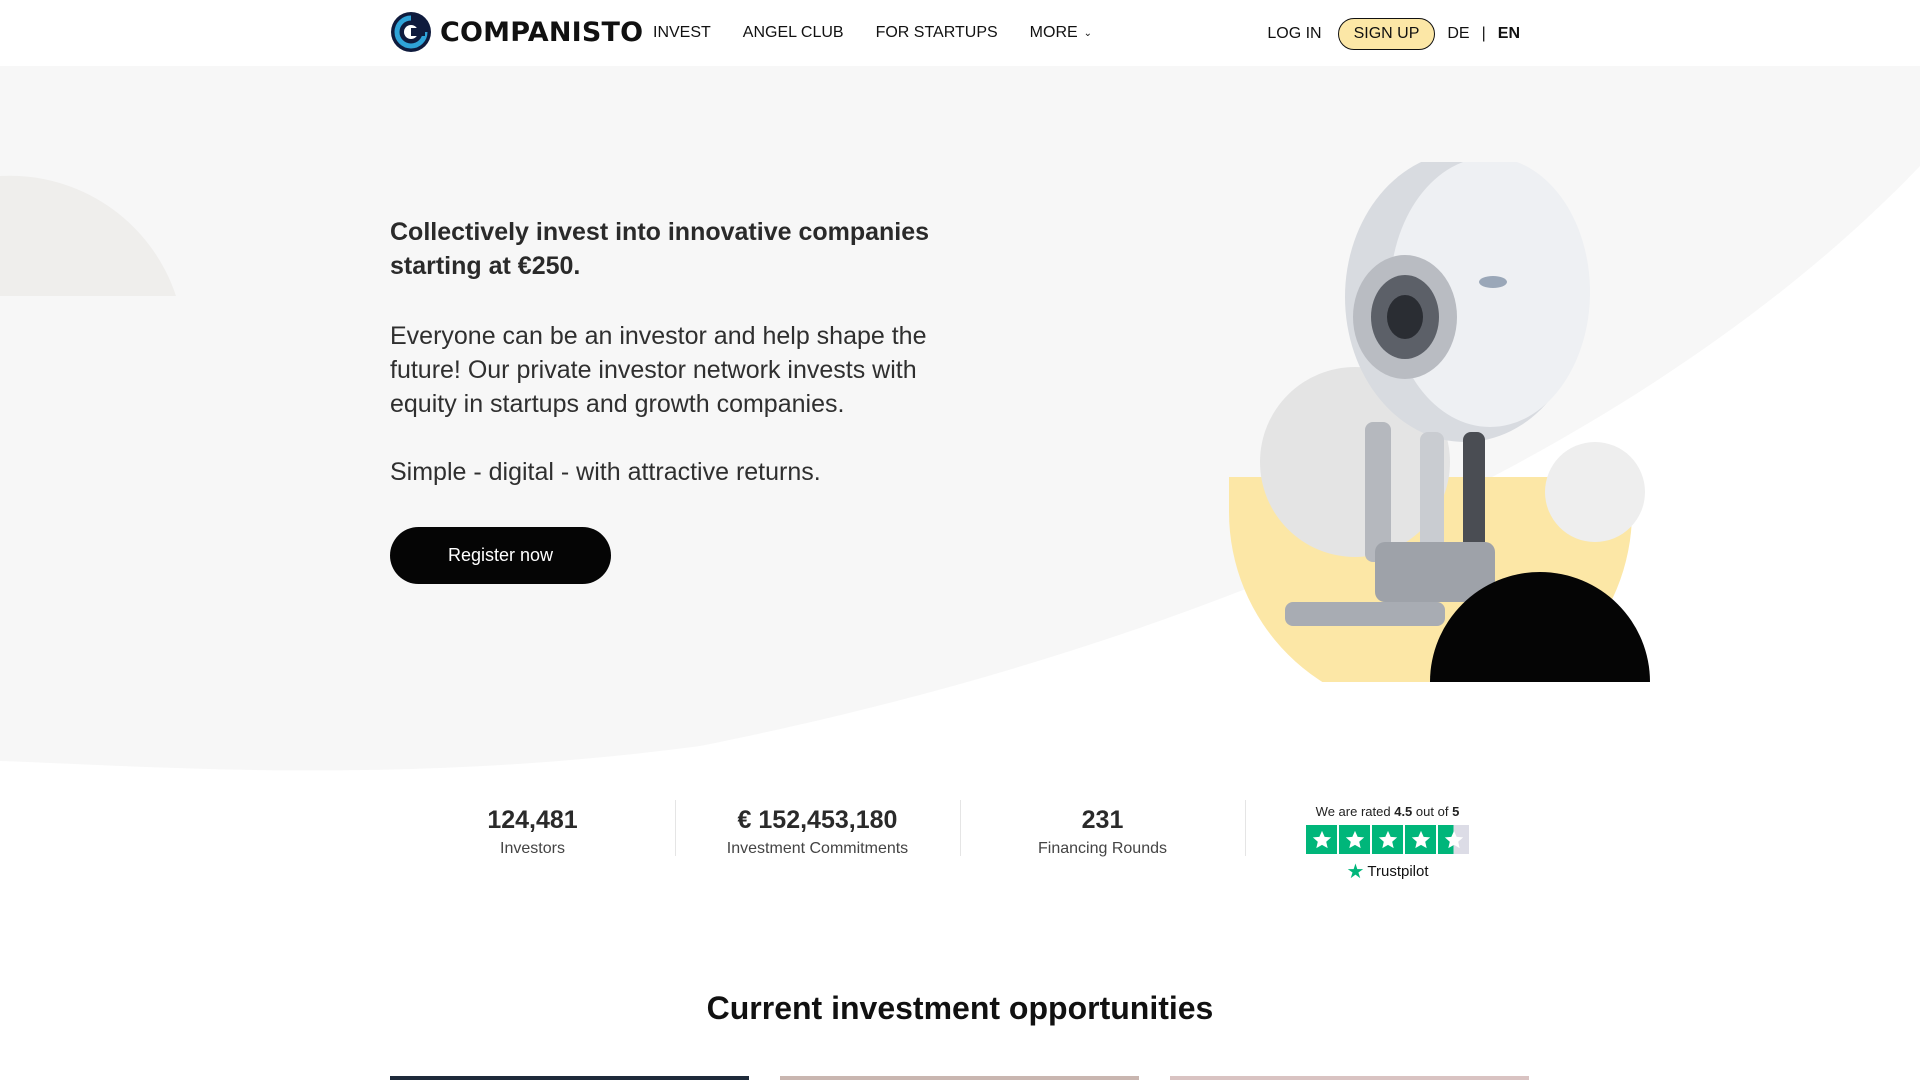 The height and width of the screenshot is (1080, 1920). What do you see at coordinates (1432, 811) in the screenshot?
I see `tp-middle: out of` at bounding box center [1432, 811].